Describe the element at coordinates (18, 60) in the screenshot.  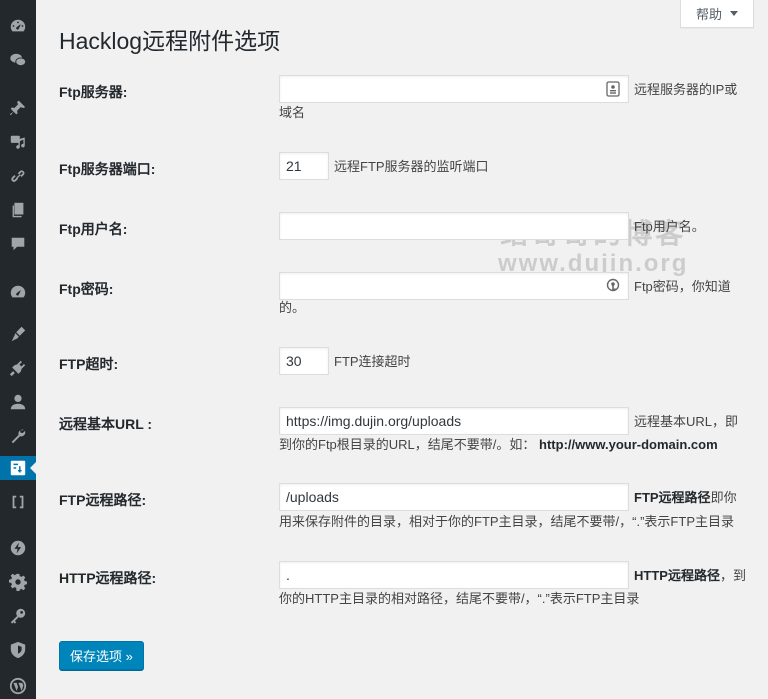
I see `wechat-icon` at that location.